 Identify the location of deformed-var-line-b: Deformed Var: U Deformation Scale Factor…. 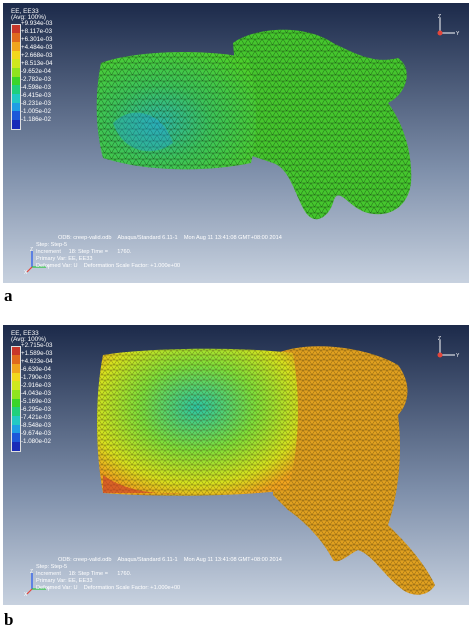
(108, 588).